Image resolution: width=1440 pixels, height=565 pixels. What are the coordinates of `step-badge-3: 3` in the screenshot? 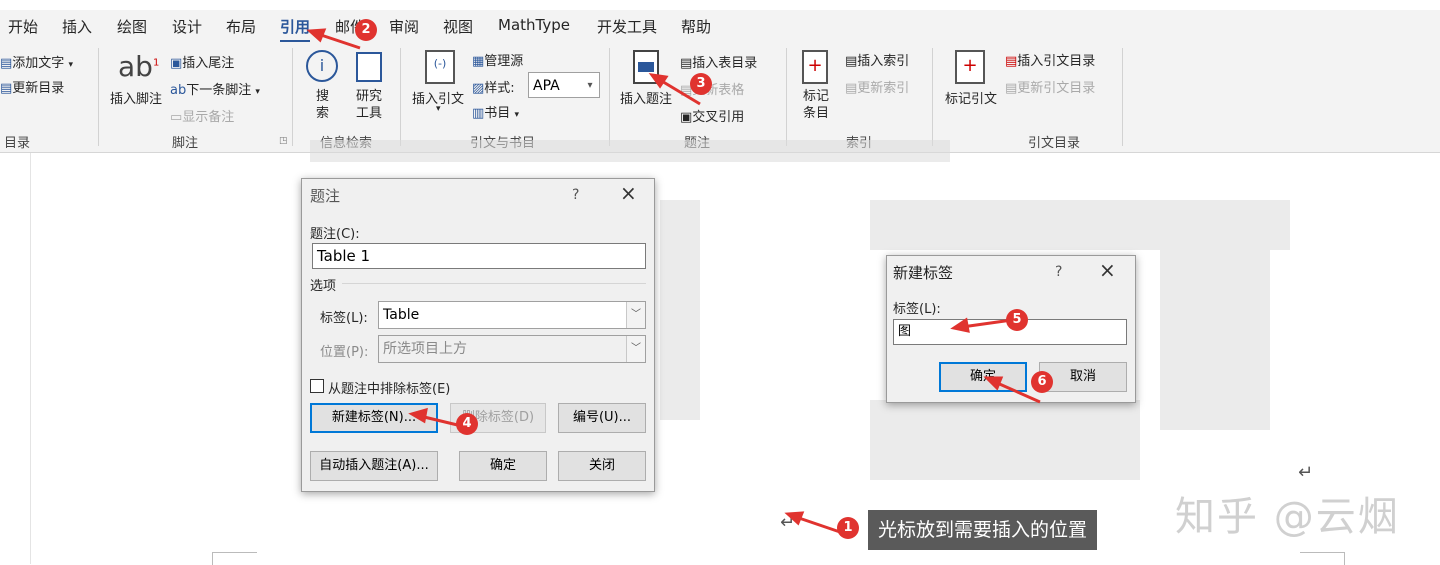 It's located at (701, 84).